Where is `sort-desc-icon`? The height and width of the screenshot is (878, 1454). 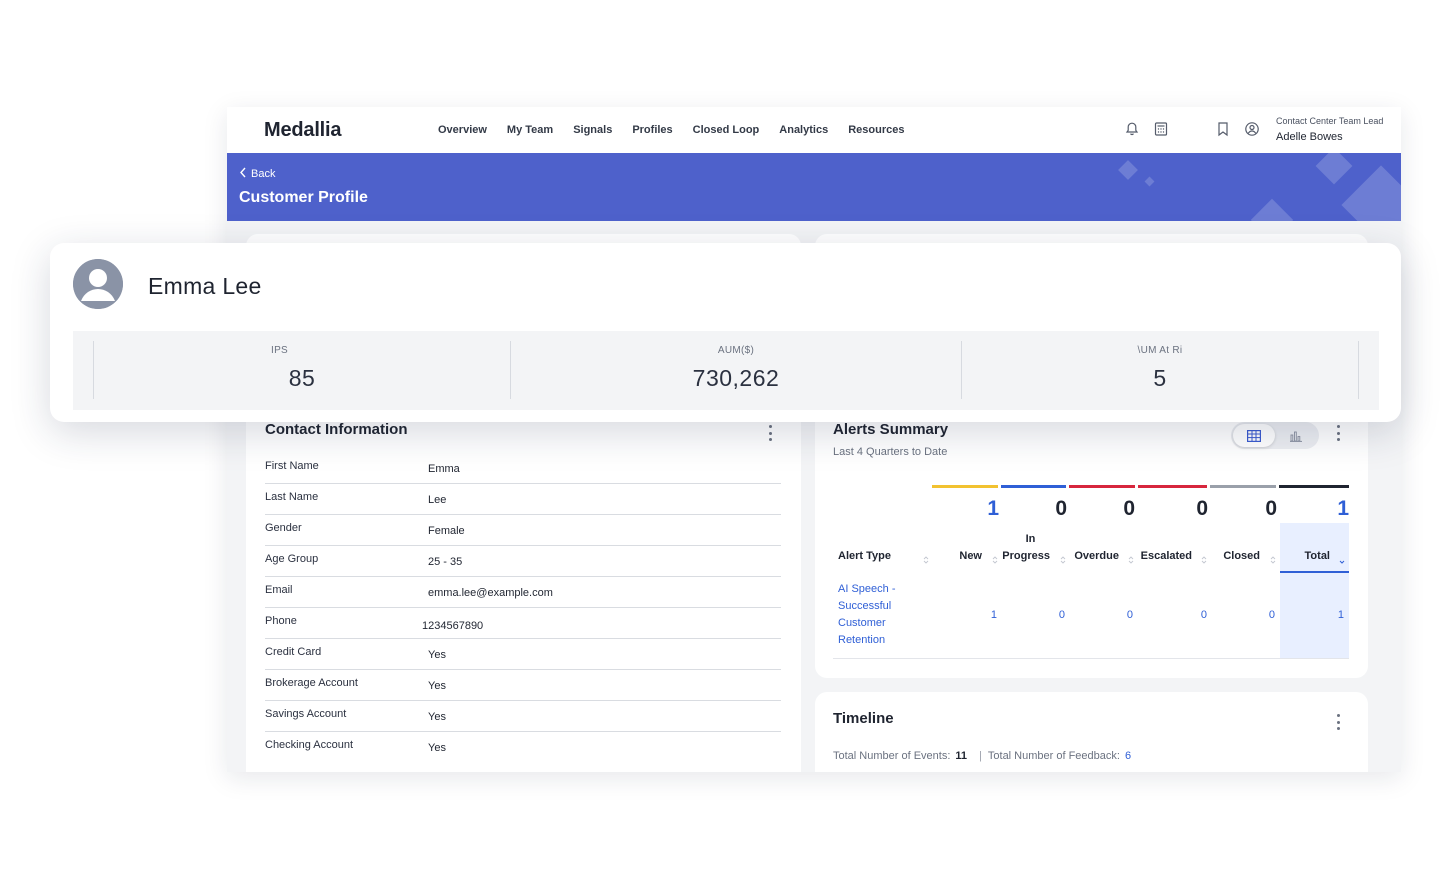 sort-desc-icon is located at coordinates (1342, 558).